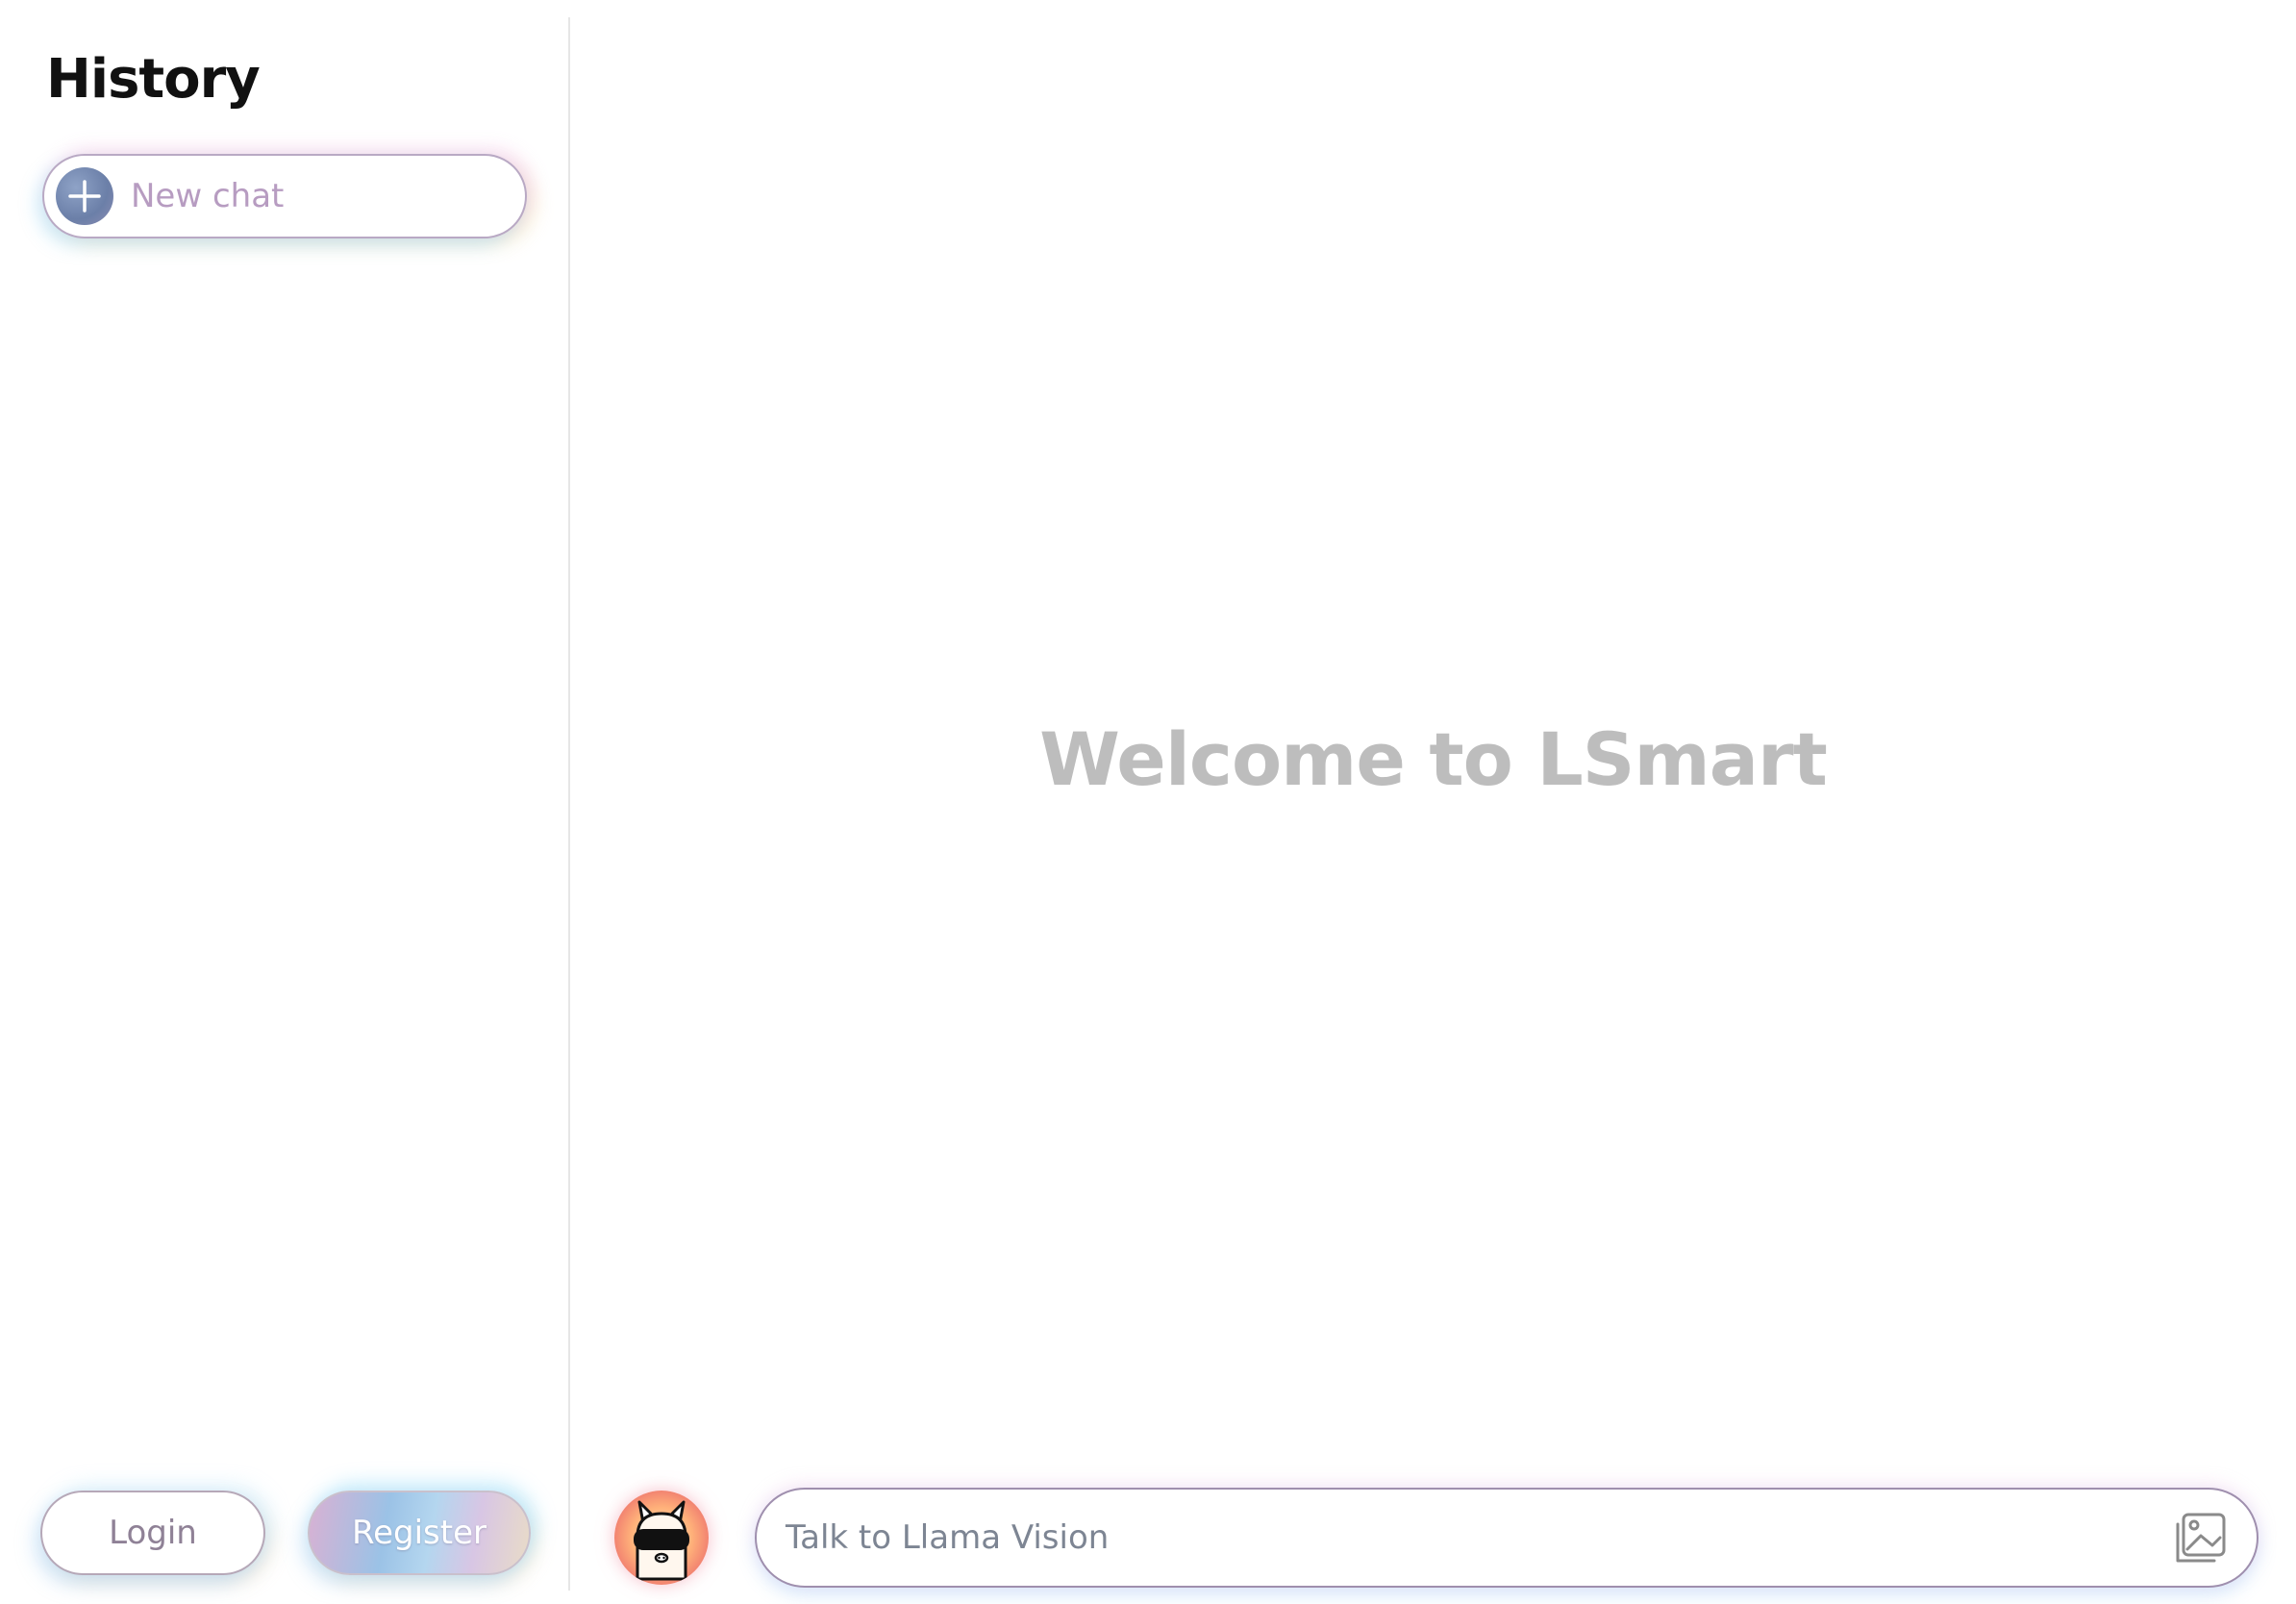 The height and width of the screenshot is (1604, 2296). I want to click on chat-input-placeholder: Talk to Llama Vision, so click(948, 1537).